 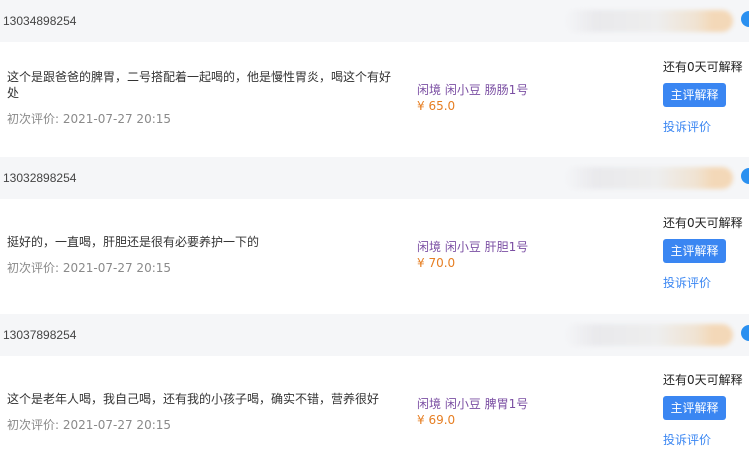 What do you see at coordinates (374, 335) in the screenshot?
I see `review-card-header: 13037898254` at bounding box center [374, 335].